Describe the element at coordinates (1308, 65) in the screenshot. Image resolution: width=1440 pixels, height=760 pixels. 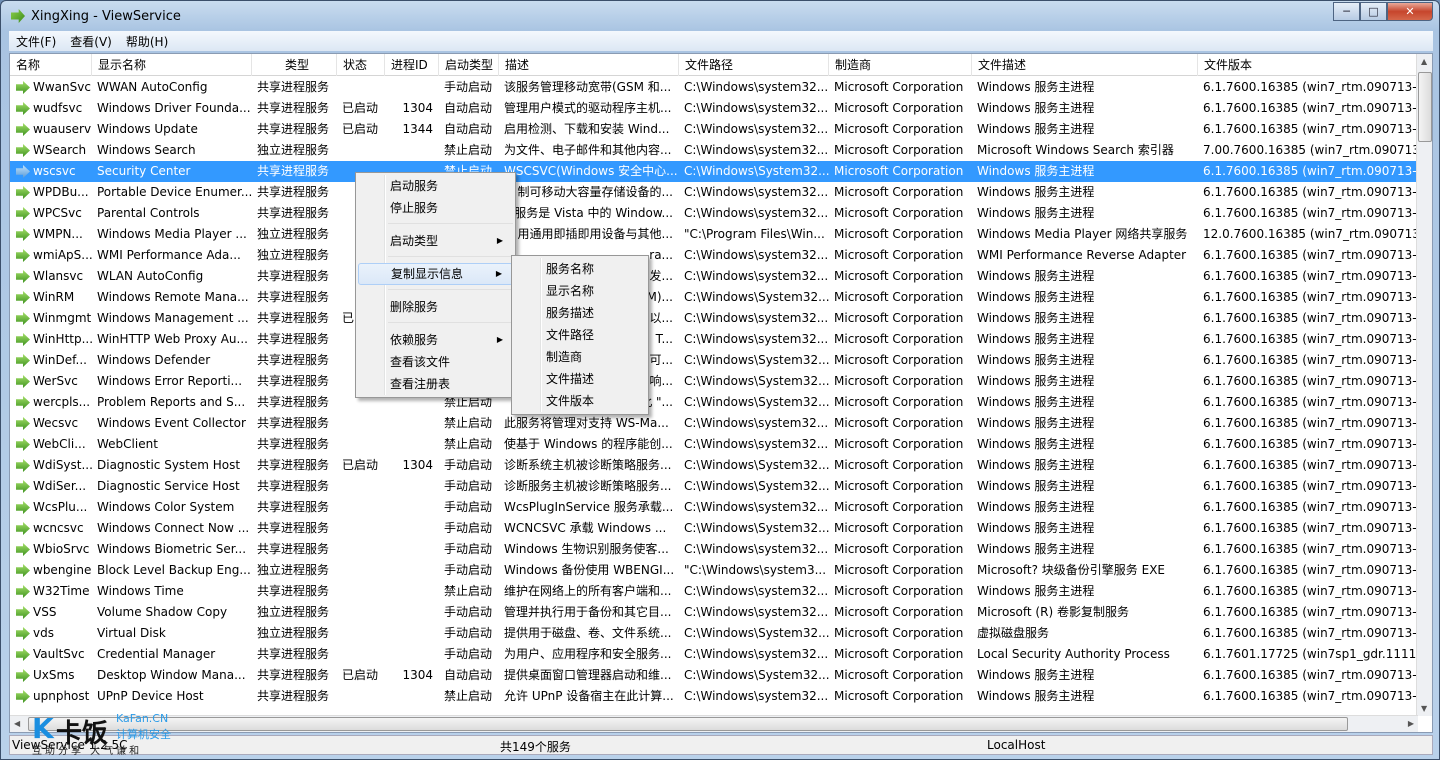
I see `column-header-10: 文件版本` at that location.